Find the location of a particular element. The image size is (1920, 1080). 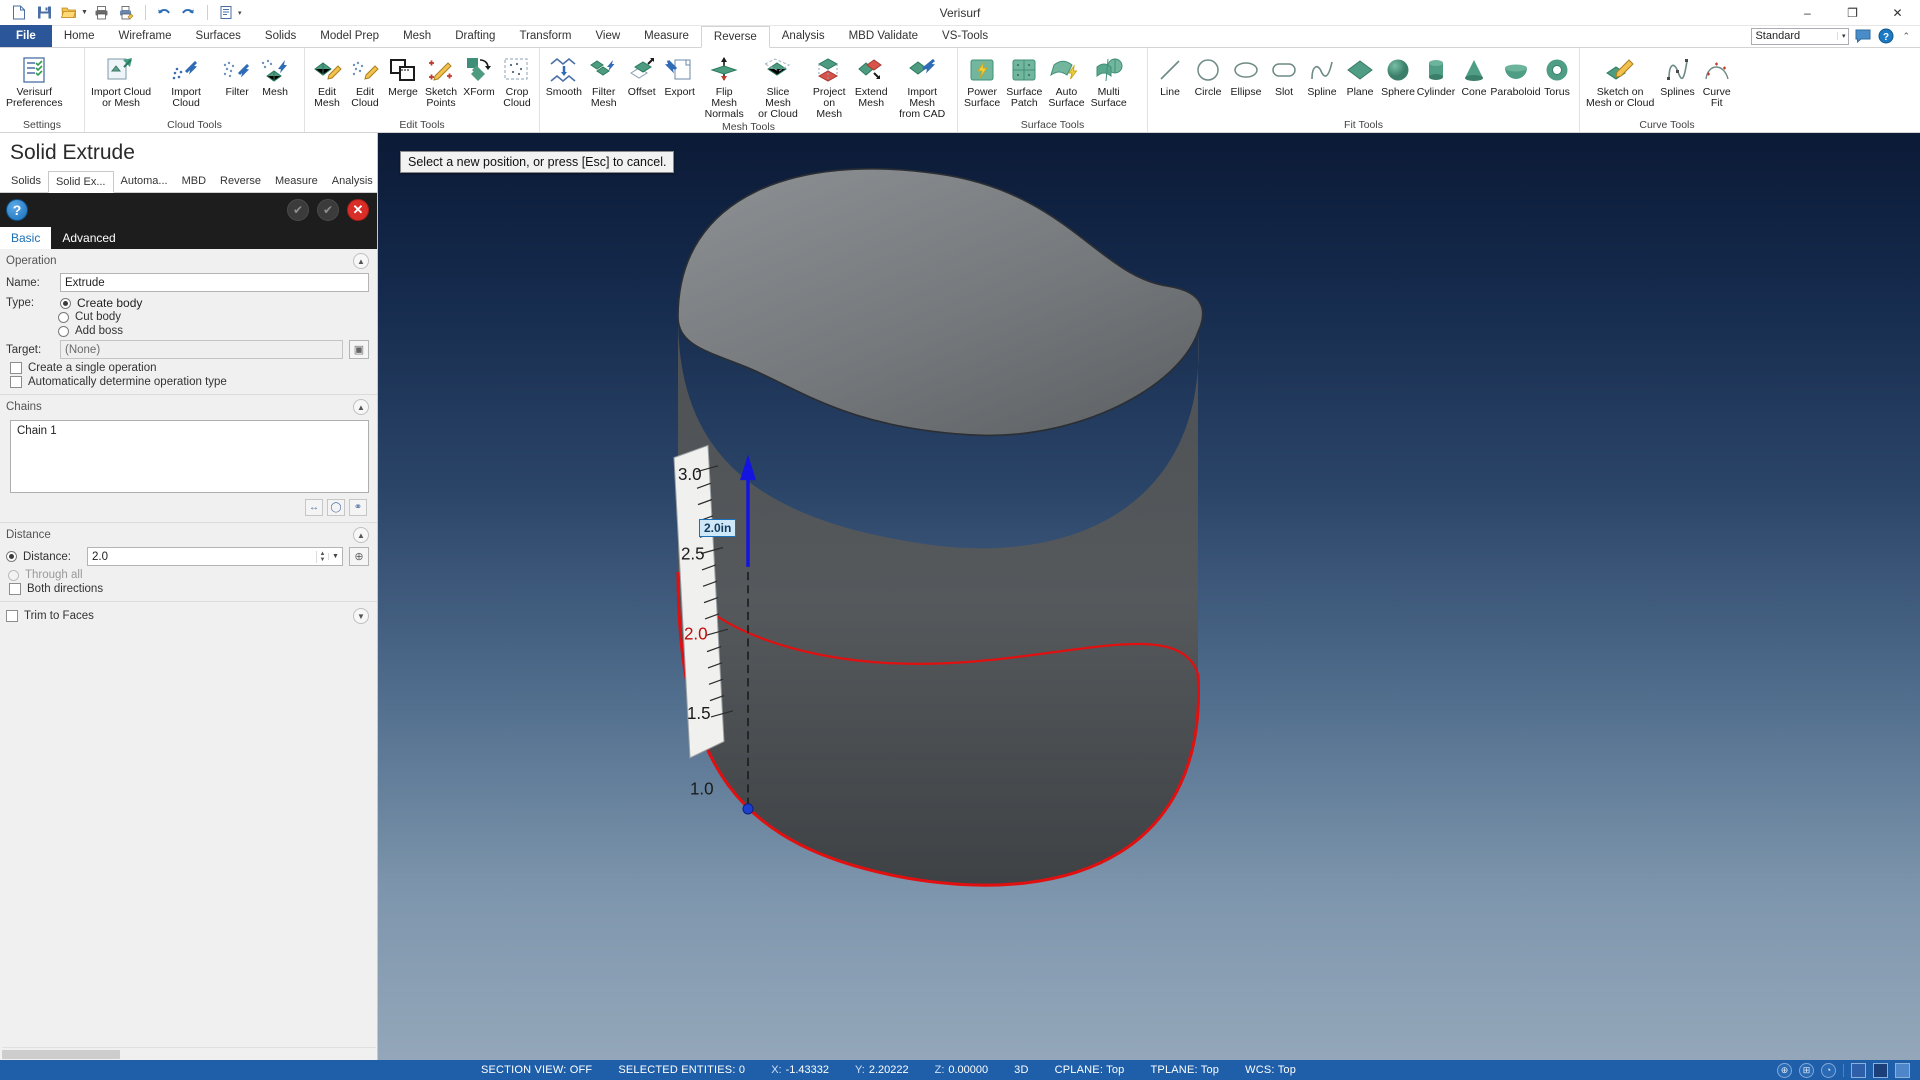

ribbon-button-project-on-mesh: Project on Mesh is located at coordinates (829, 86).